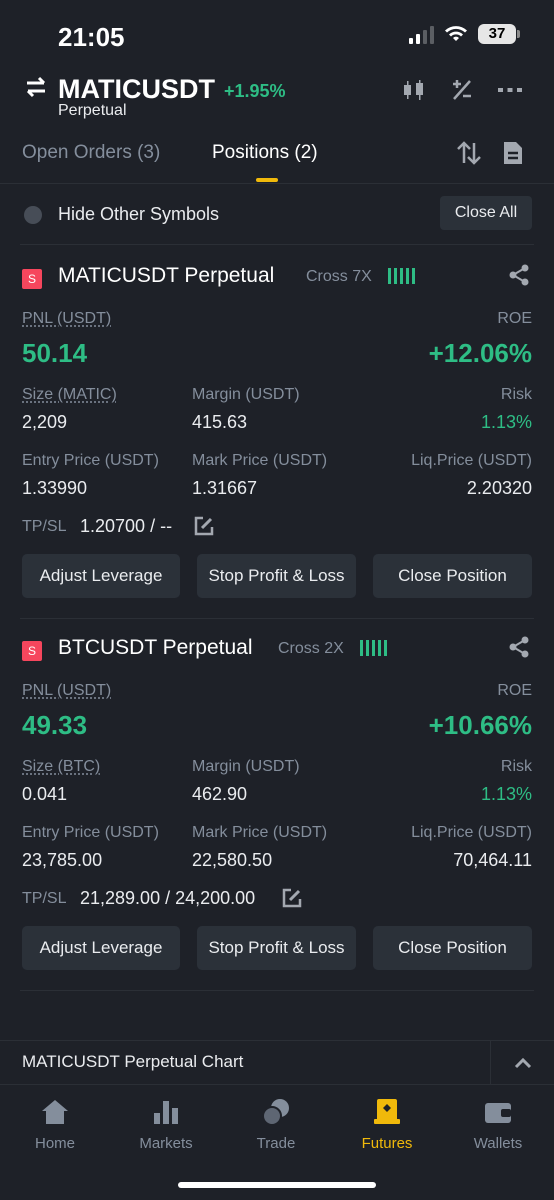  What do you see at coordinates (133, 1061) in the screenshot?
I see `chart-label: MATICUSDT Perpetual Chart` at bounding box center [133, 1061].